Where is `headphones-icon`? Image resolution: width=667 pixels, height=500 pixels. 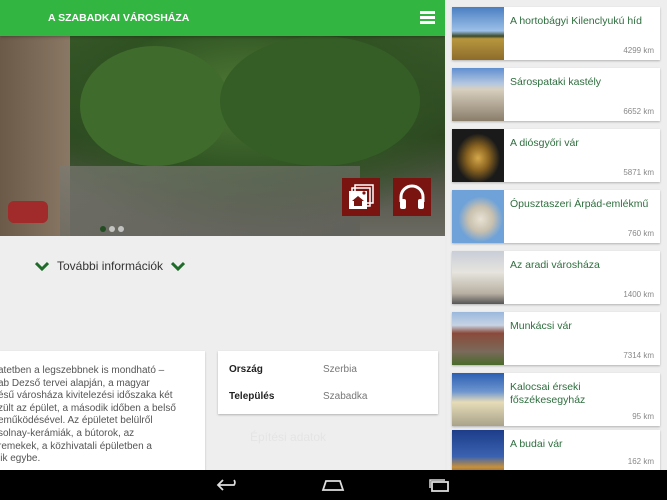 headphones-icon is located at coordinates (412, 196).